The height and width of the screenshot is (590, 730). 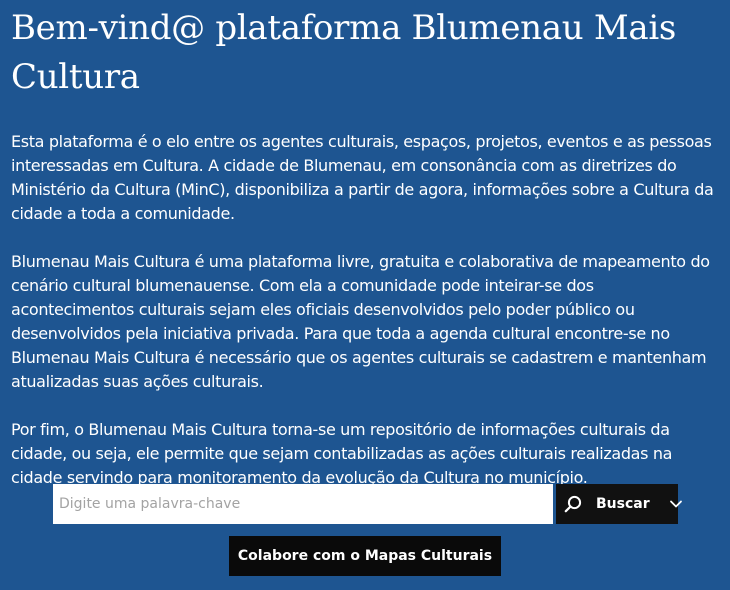 What do you see at coordinates (303, 504) in the screenshot?
I see `search-input` at bounding box center [303, 504].